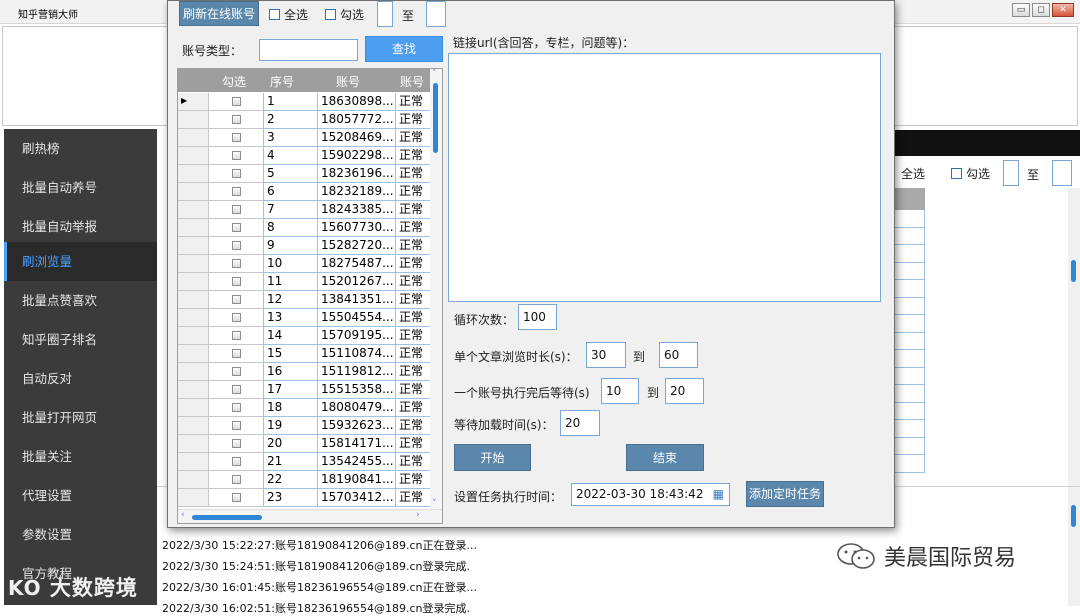 The width and height of the screenshot is (1080, 616). Describe the element at coordinates (305, 120) in the screenshot. I see `table-row: 2 18057772... 正常` at that location.